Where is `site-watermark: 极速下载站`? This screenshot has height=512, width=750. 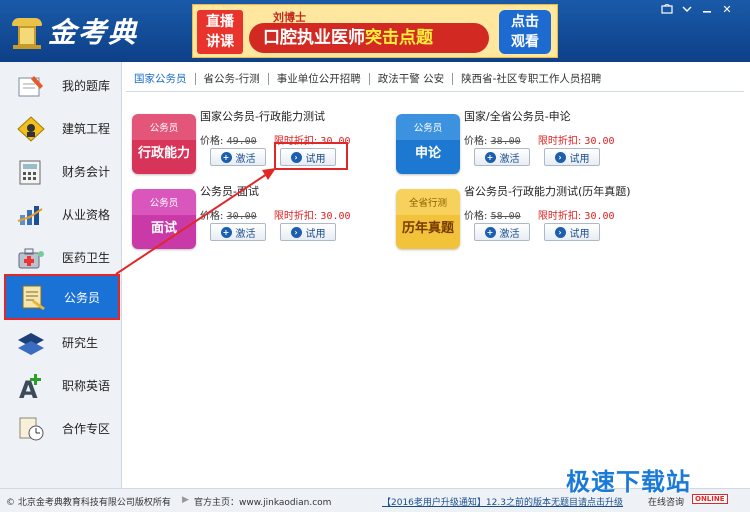
site-watermark: 极速下载站 is located at coordinates (628, 482).